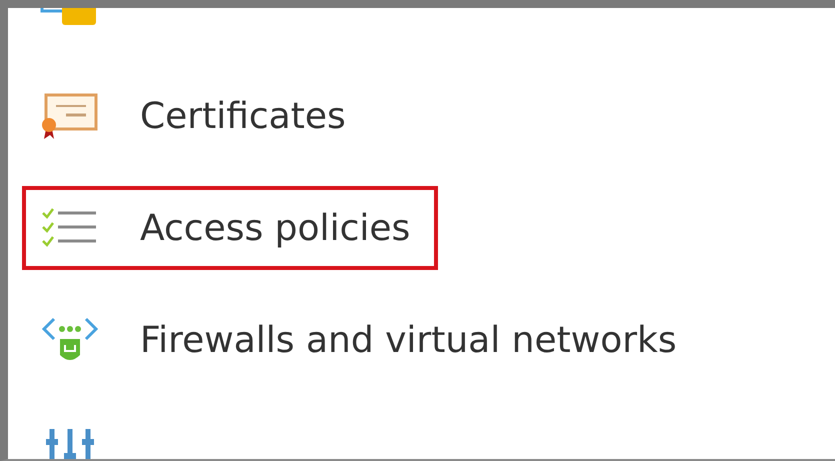  I want to click on menu-item: Certificates, so click(198, 116).